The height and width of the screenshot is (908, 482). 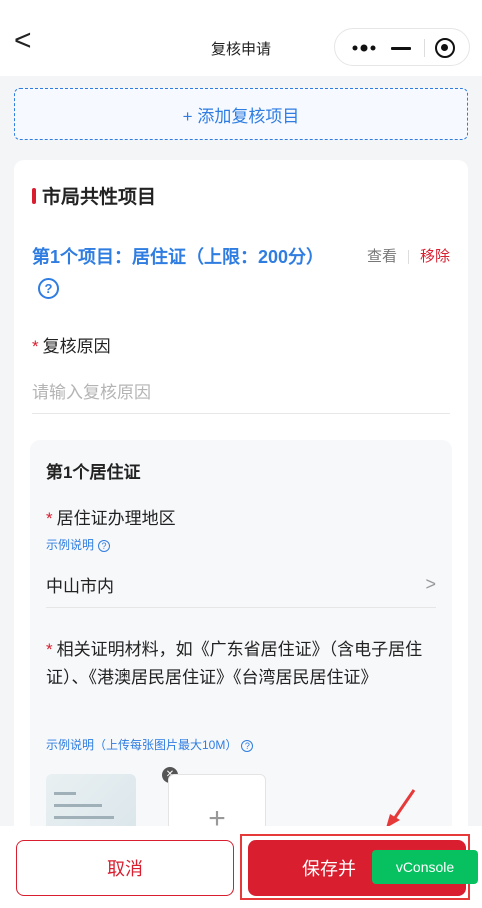 I want to click on permit-area-label: * 居住证办理地区, so click(x=111, y=516).